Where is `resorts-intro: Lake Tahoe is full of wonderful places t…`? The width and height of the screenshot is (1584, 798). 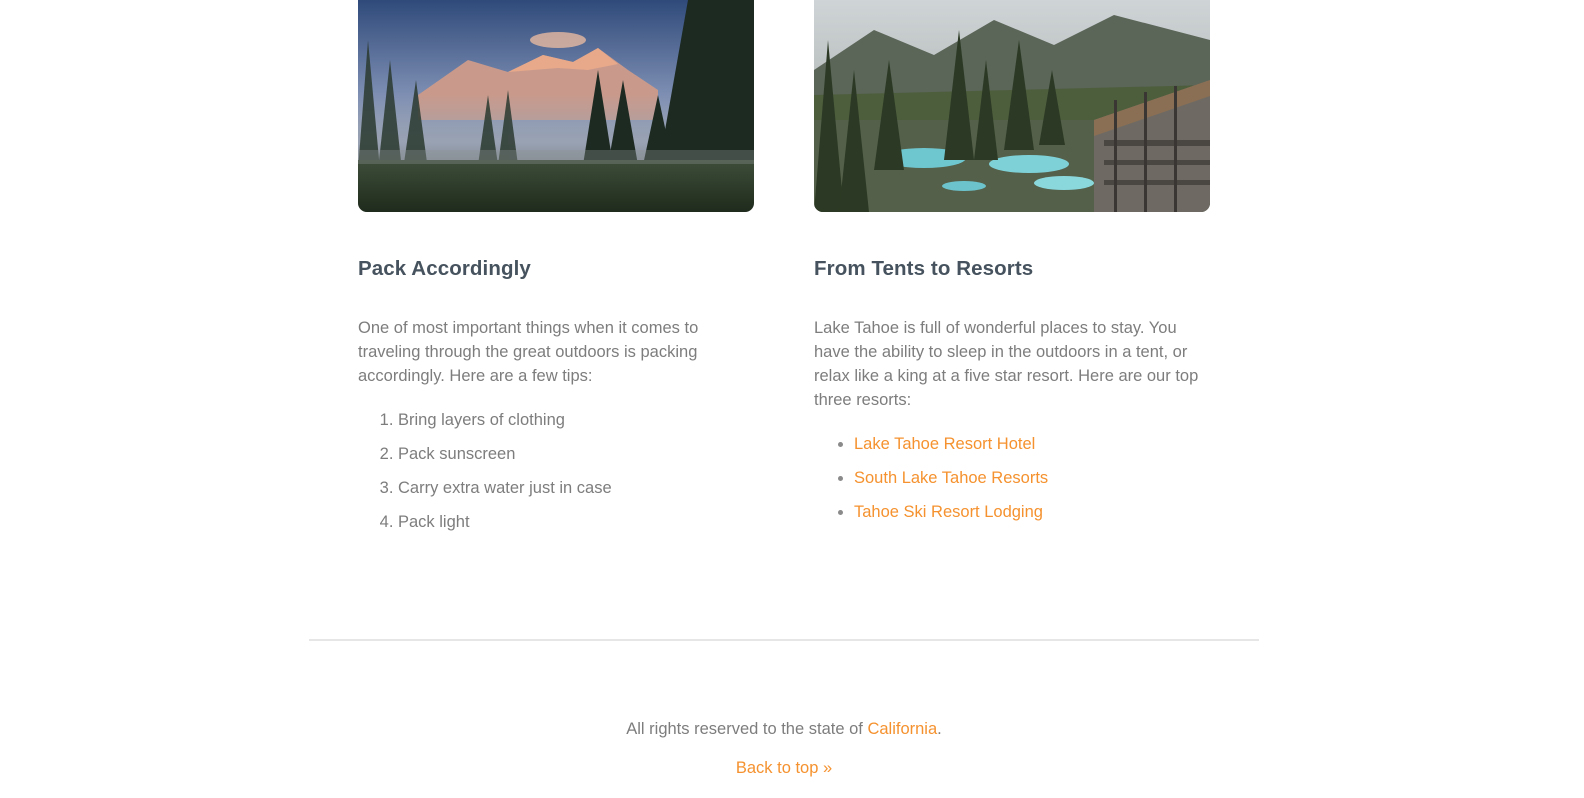 resorts-intro: Lake Tahoe is full of wonderful places t… is located at coordinates (1006, 364).